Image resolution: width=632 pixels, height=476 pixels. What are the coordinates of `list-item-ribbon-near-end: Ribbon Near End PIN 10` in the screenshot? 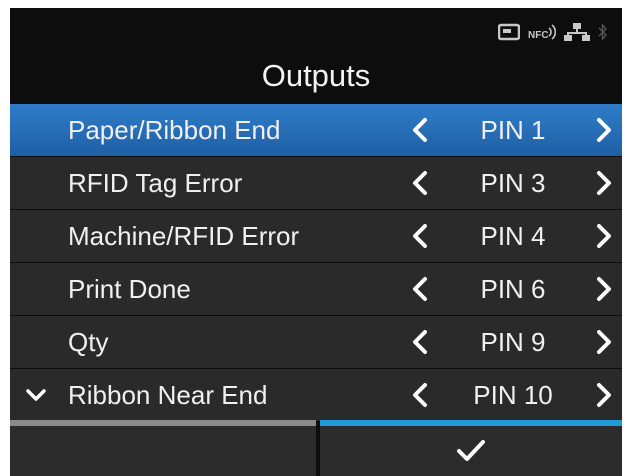 It's located at (316, 395).